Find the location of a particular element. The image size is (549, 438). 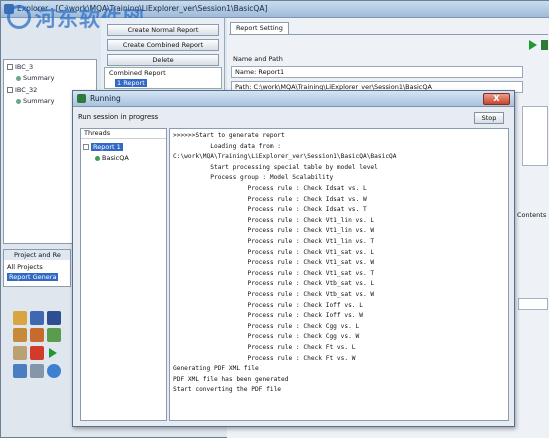

close-button: X is located at coordinates (496, 99).